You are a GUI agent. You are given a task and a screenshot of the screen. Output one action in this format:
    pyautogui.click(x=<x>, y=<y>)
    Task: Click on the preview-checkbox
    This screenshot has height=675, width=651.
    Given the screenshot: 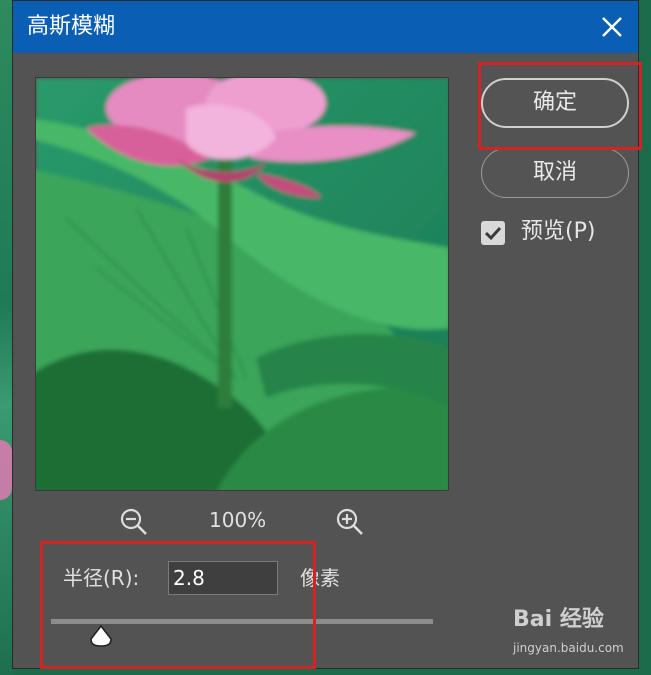 What is the action you would take?
    pyautogui.click(x=493, y=233)
    